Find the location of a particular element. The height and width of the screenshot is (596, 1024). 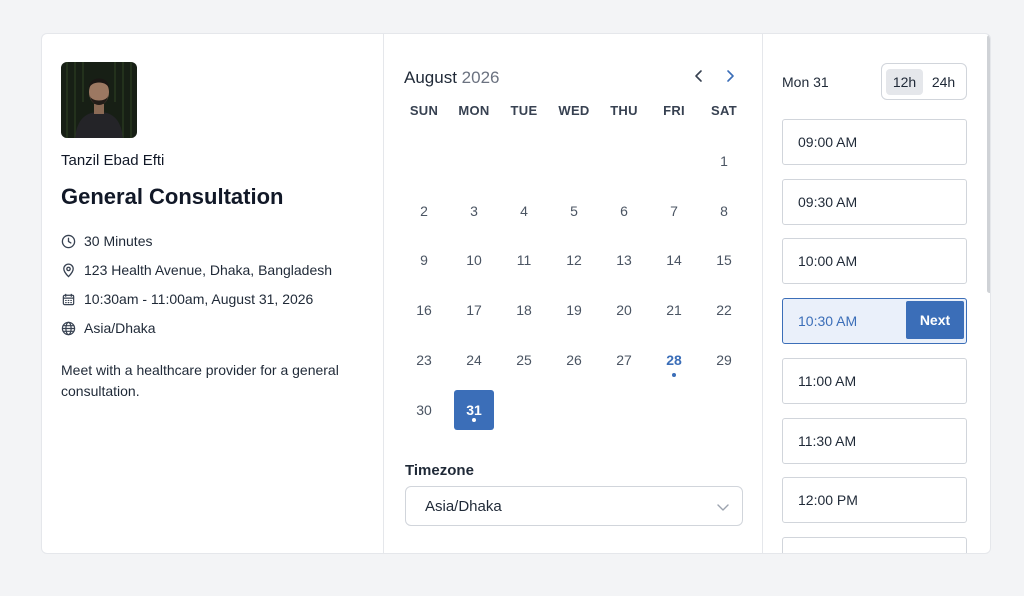

day-number: 14 is located at coordinates (674, 260).